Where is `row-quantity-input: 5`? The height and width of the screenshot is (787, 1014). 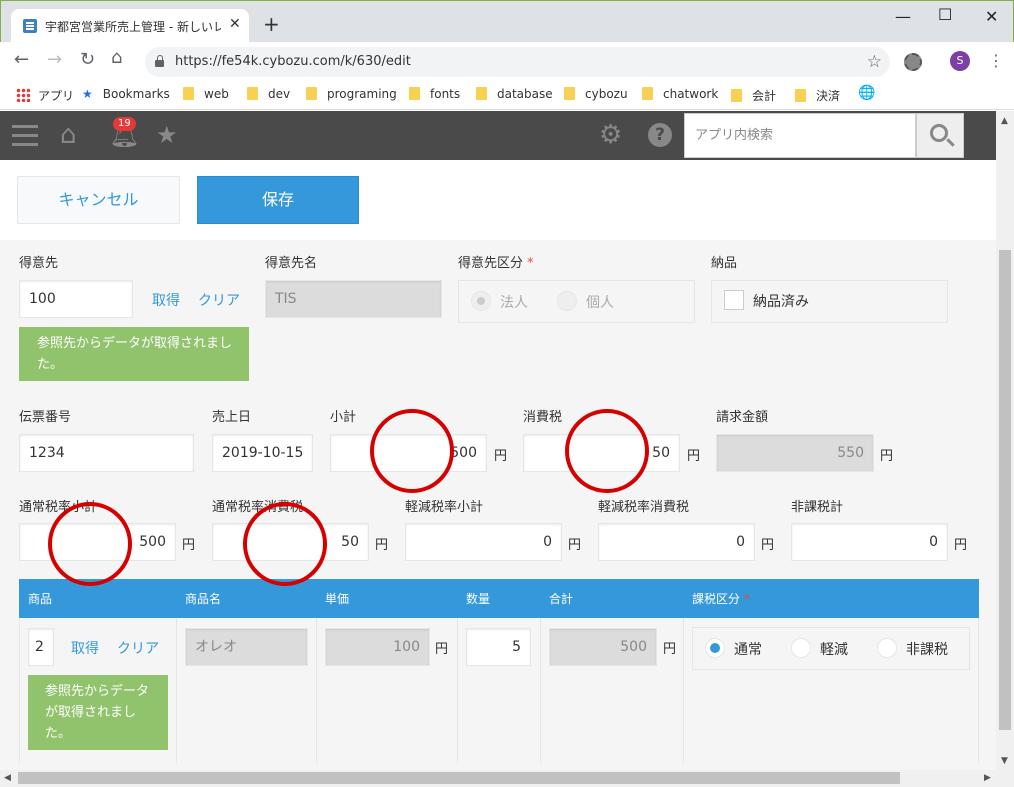 row-quantity-input: 5 is located at coordinates (498, 647).